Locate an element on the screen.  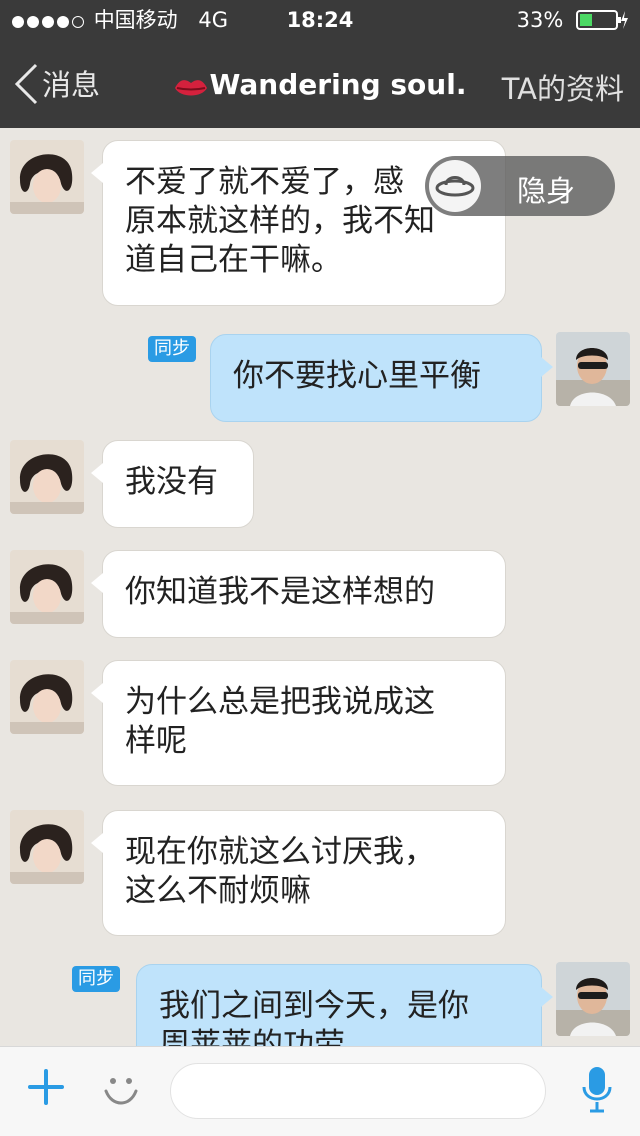
message-text: 你知道我不是这样想的 is located at coordinates (280, 592).